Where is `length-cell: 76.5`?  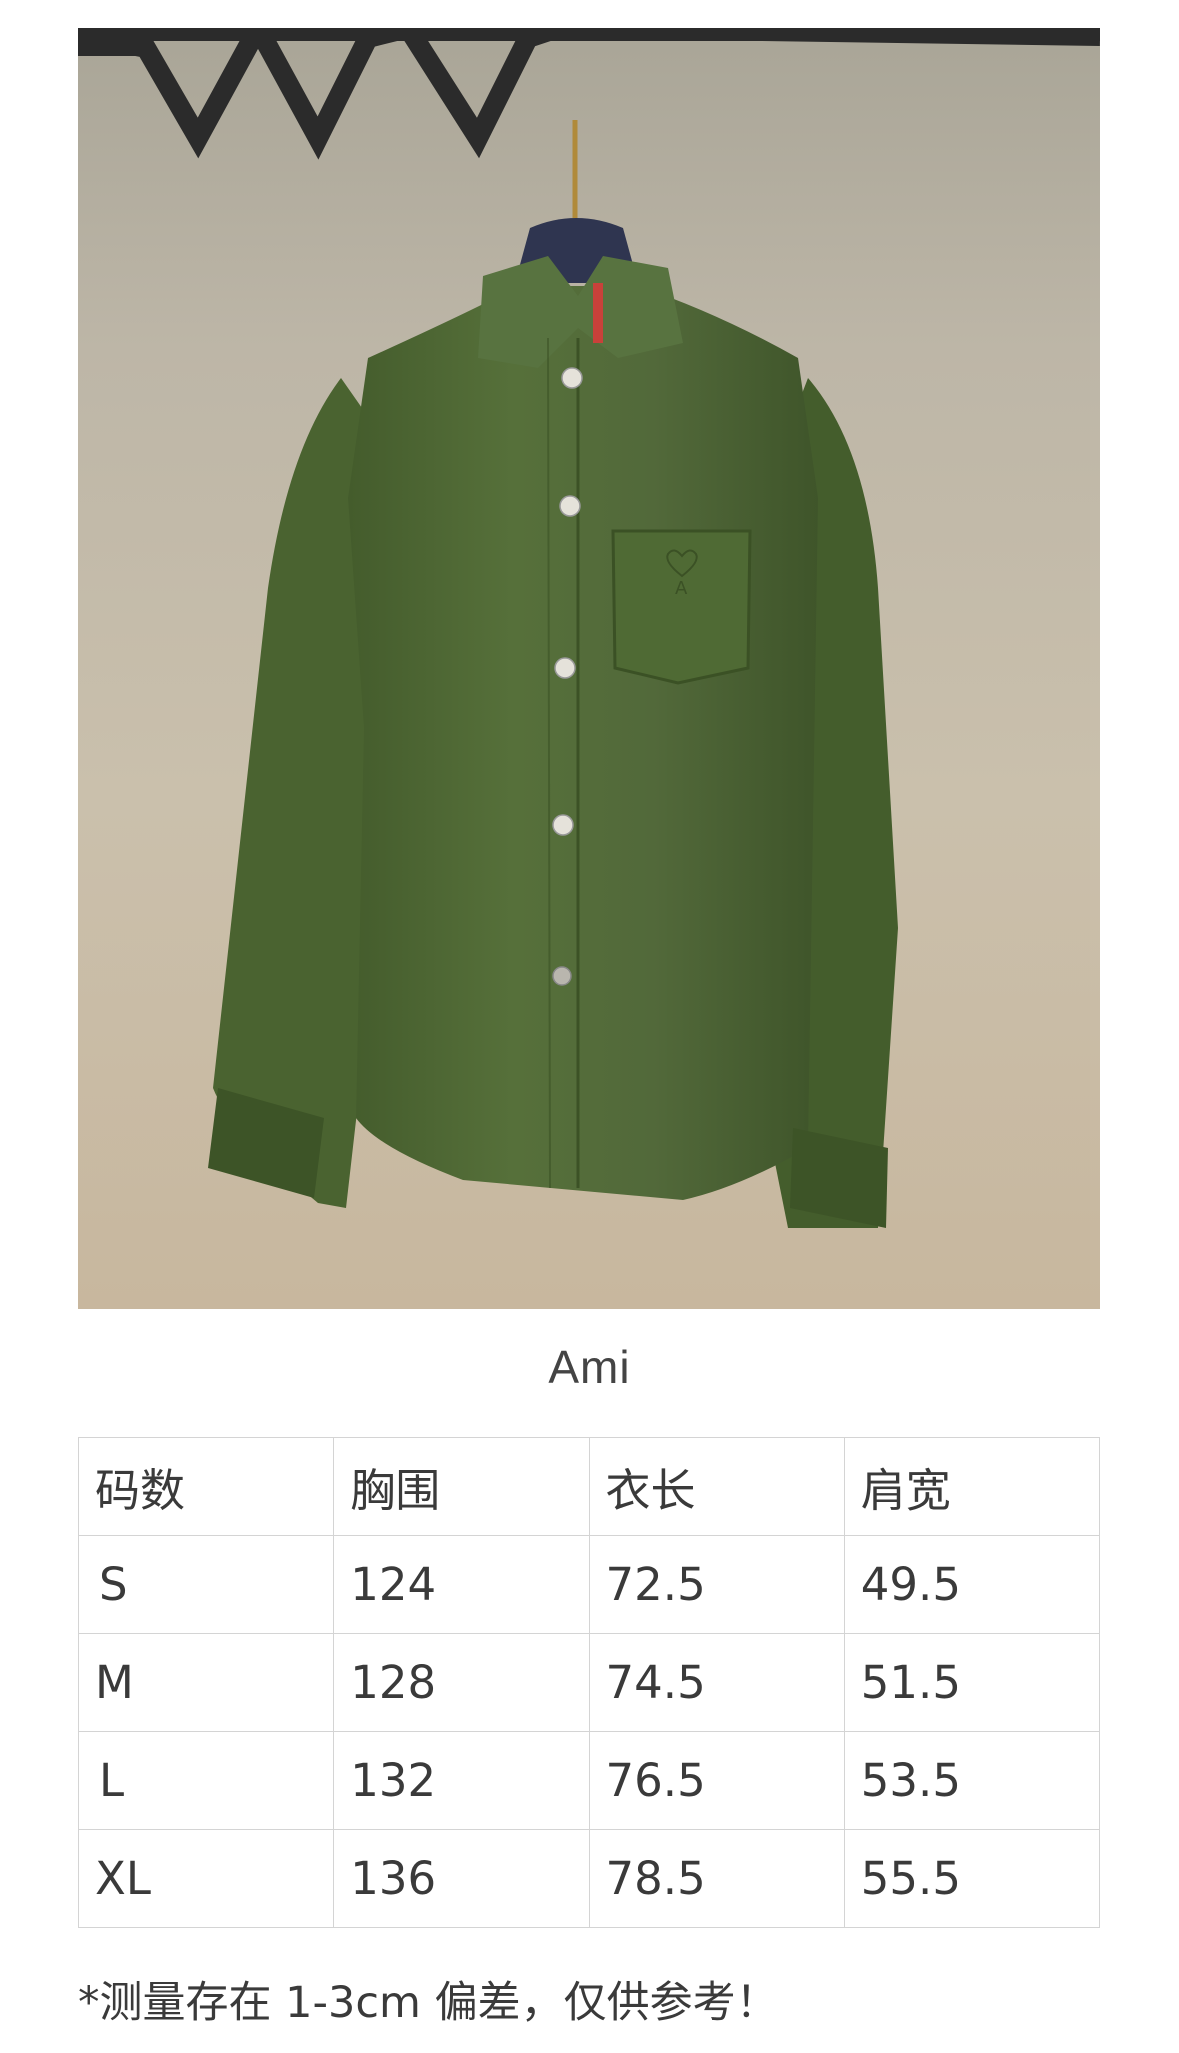
length-cell: 76.5 is located at coordinates (716, 1780).